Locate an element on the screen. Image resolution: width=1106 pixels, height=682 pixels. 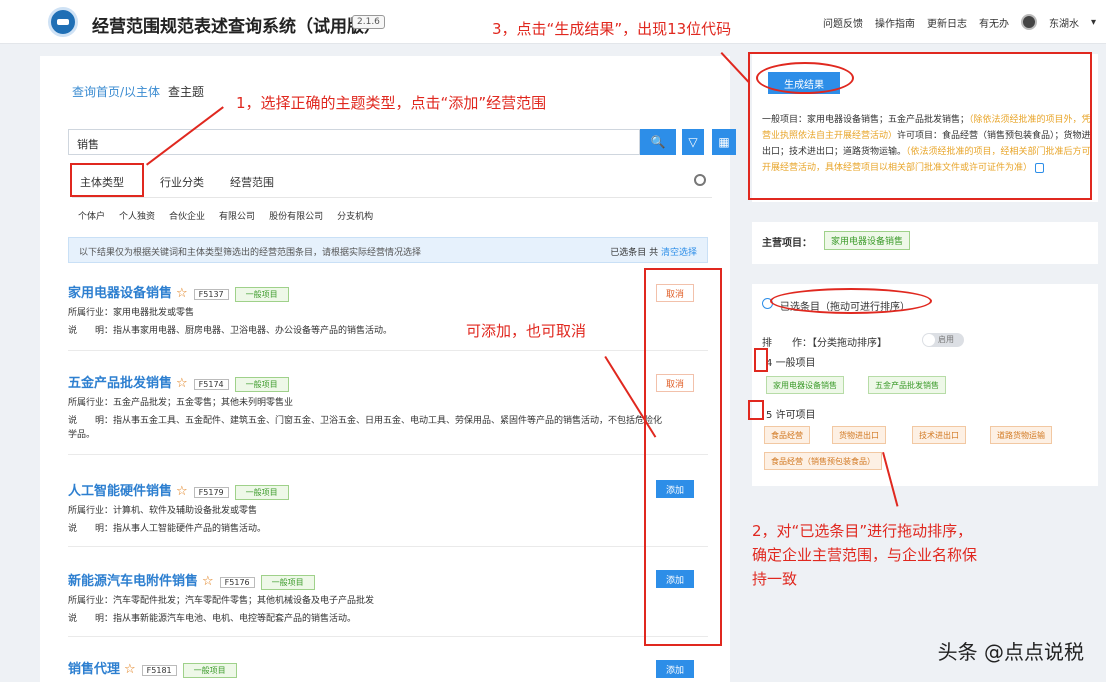
annotation-step2-line3: 持一致 is located at coordinates (775, 579).